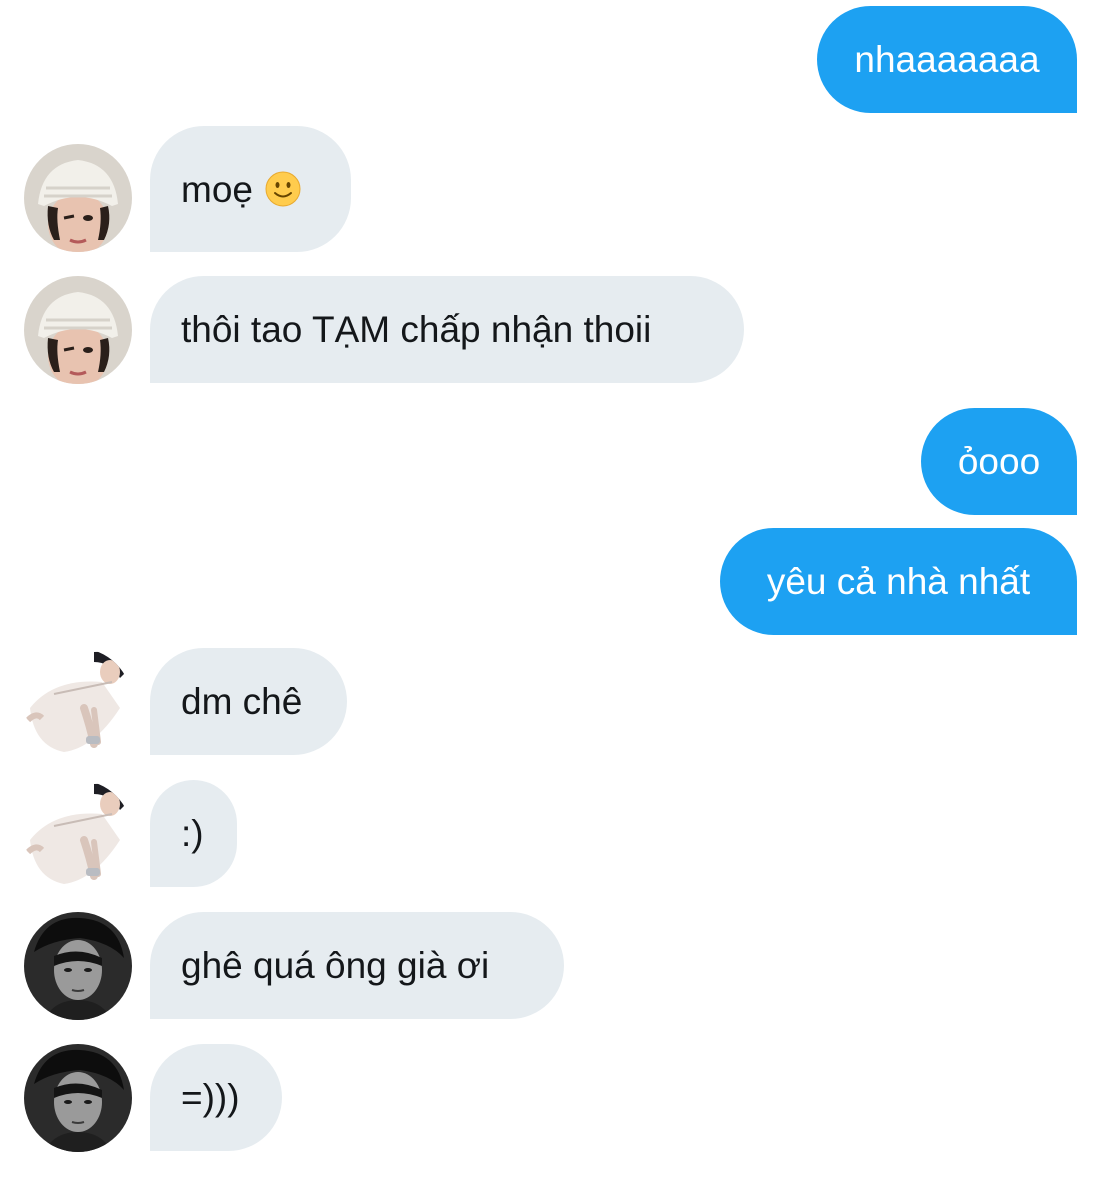  Describe the element at coordinates (335, 965) in the screenshot. I see `message-text: ghê quá ông già ơi` at that location.